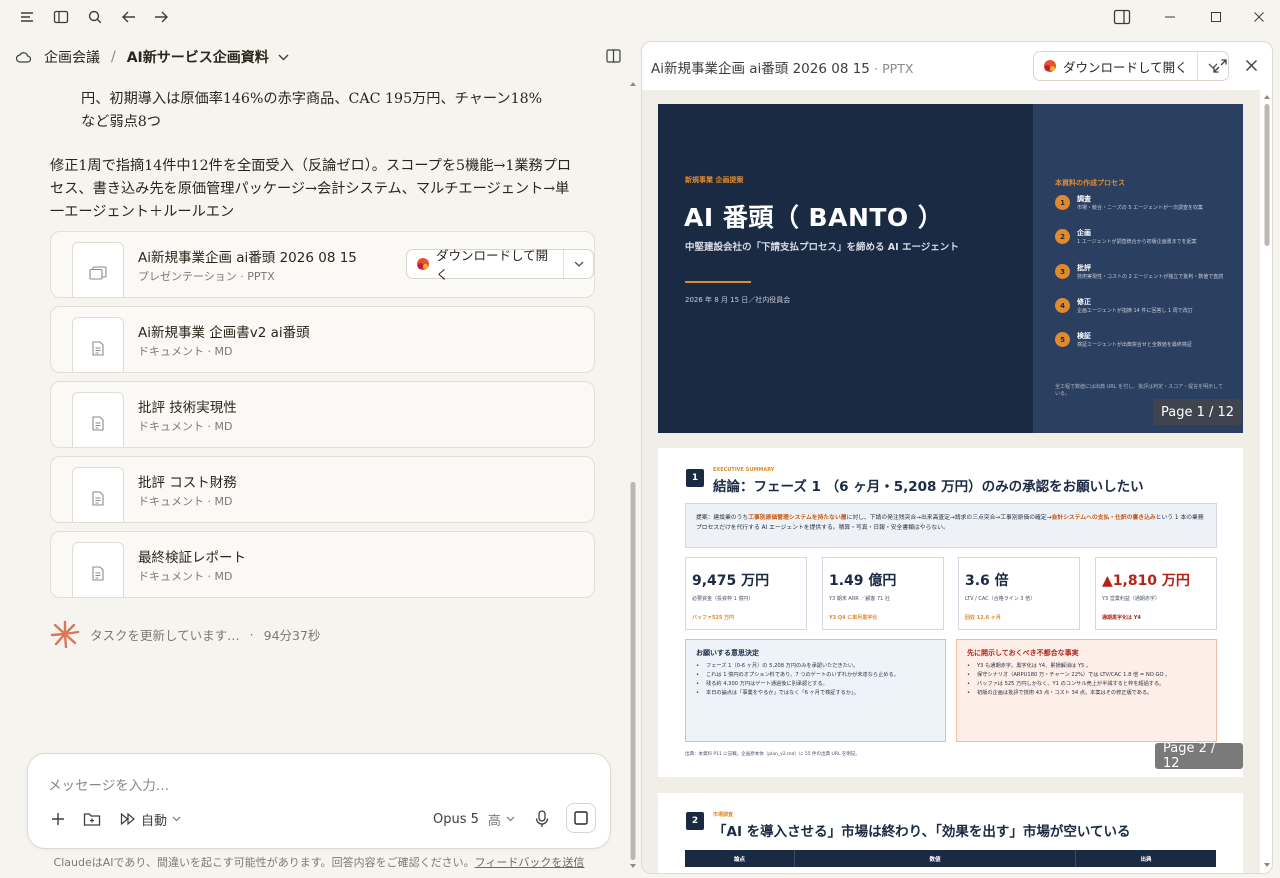 Image resolution: width=1280 pixels, height=878 pixels. I want to click on step-desc: 1 エージェントが調査統合から初版企画書までを起案, so click(1137, 242).